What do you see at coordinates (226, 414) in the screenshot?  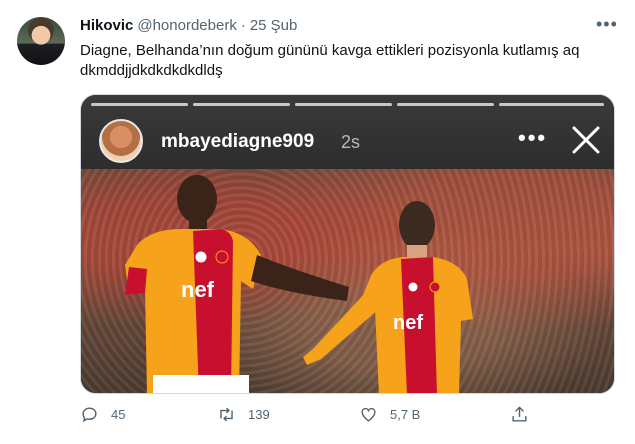 I see `retweet-icon` at bounding box center [226, 414].